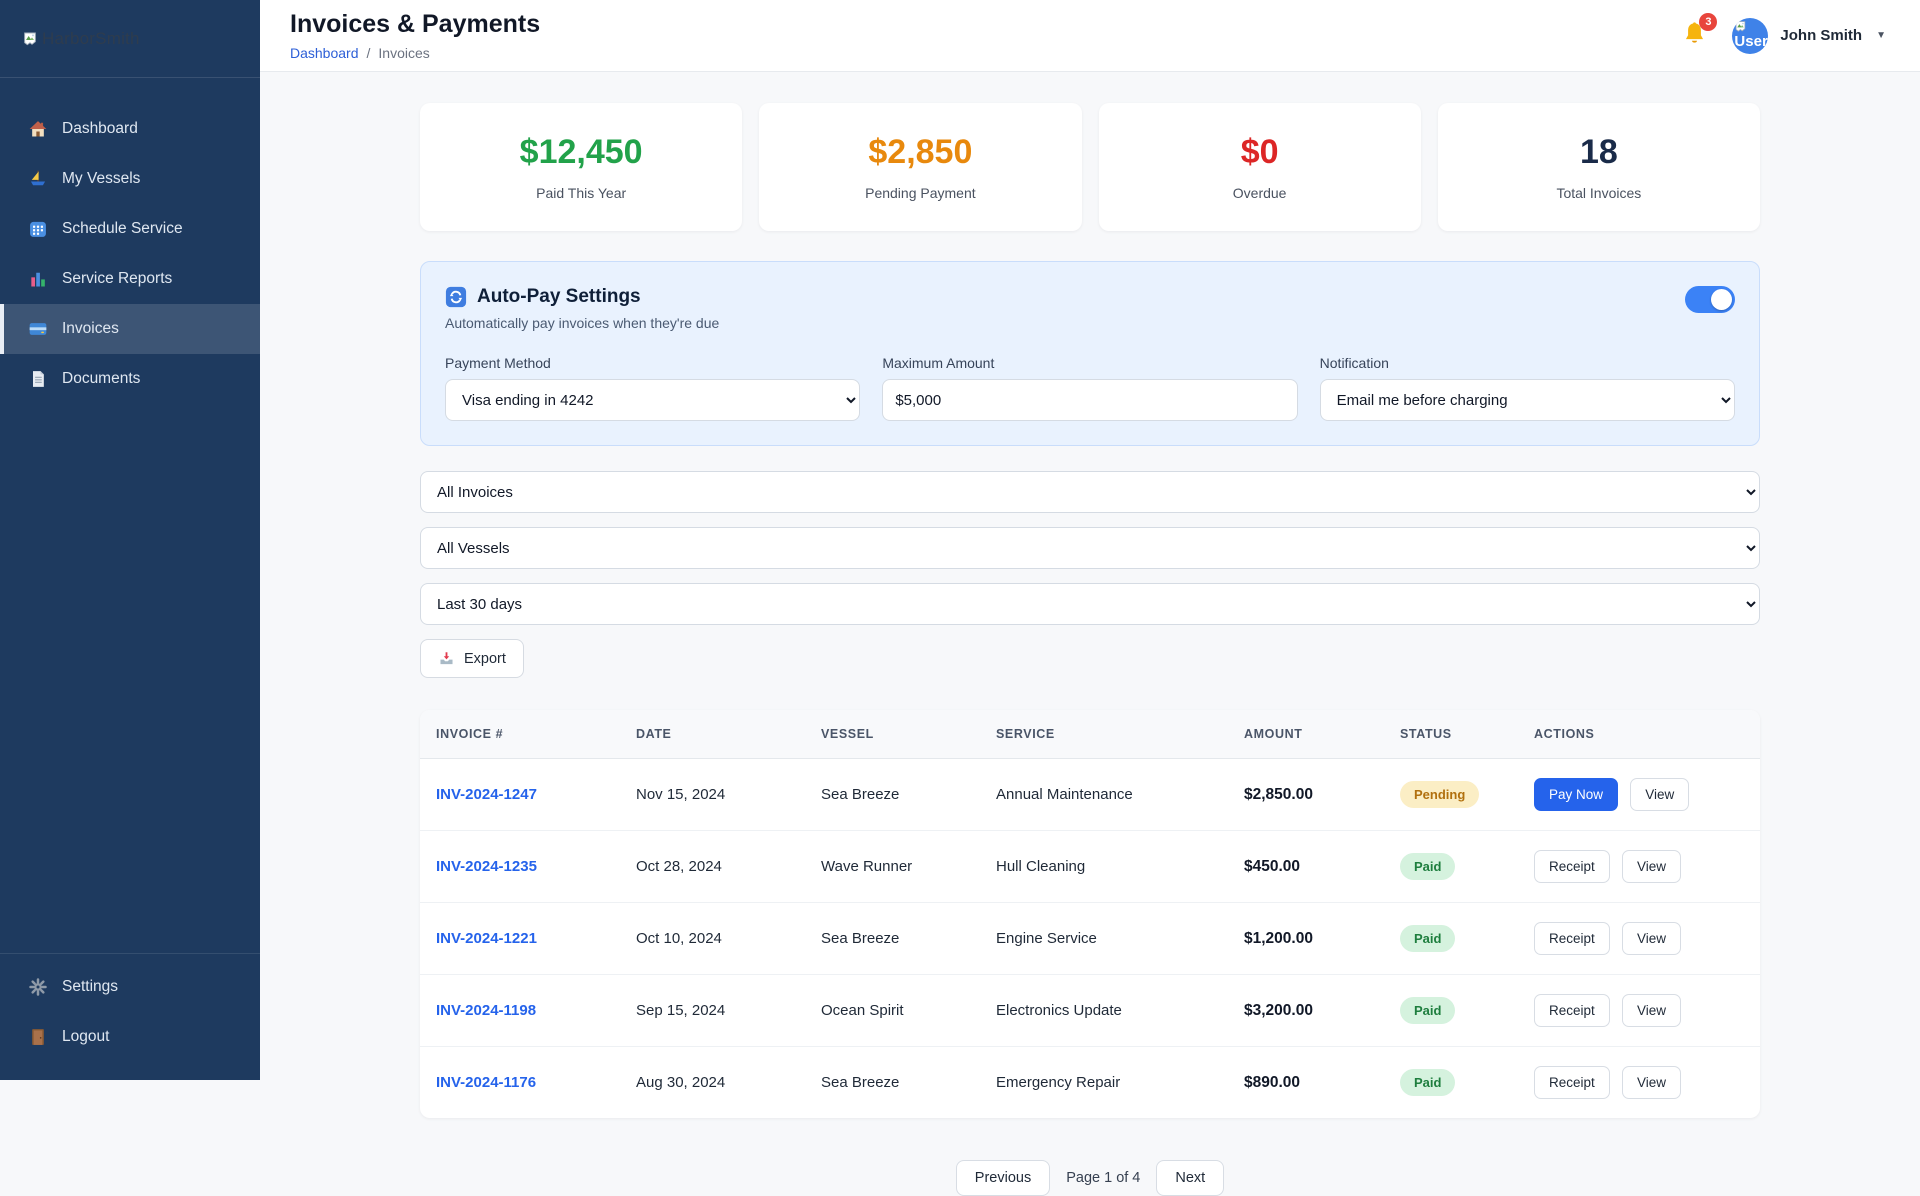  I want to click on vessel-filter: All Vessels, so click(1090, 548).